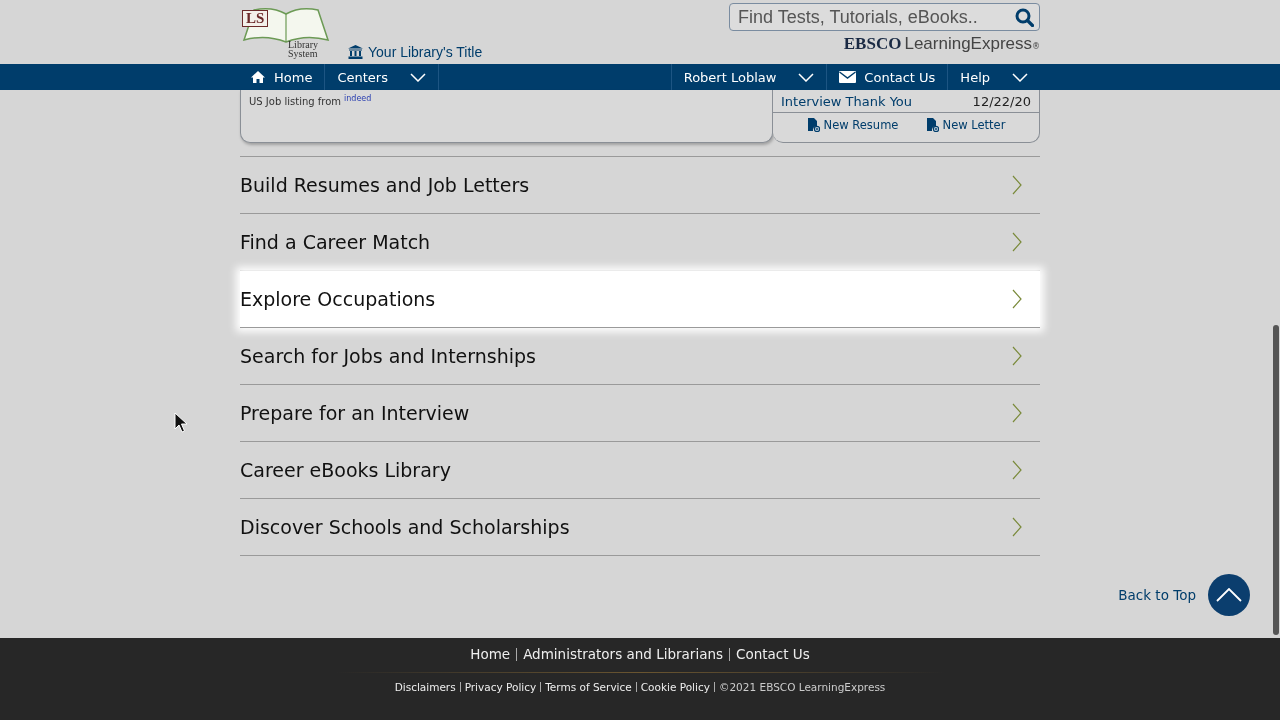  Describe the element at coordinates (358, 98) in the screenshot. I see `indeed-link: indeed` at that location.